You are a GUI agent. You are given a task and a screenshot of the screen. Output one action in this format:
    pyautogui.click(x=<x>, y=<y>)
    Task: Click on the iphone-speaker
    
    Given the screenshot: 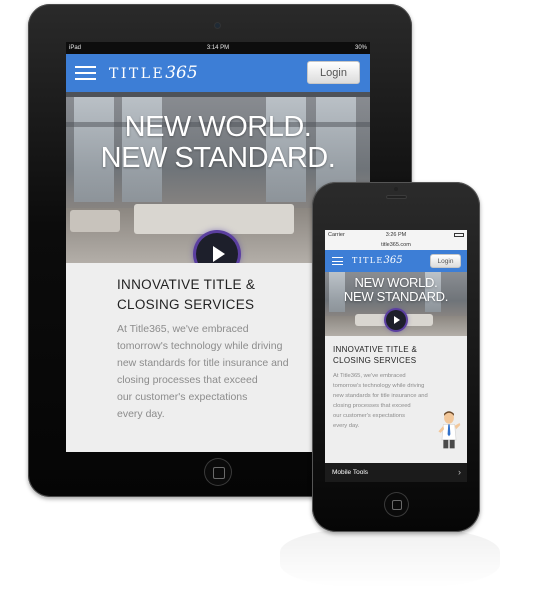 What is the action you would take?
    pyautogui.click(x=396, y=197)
    